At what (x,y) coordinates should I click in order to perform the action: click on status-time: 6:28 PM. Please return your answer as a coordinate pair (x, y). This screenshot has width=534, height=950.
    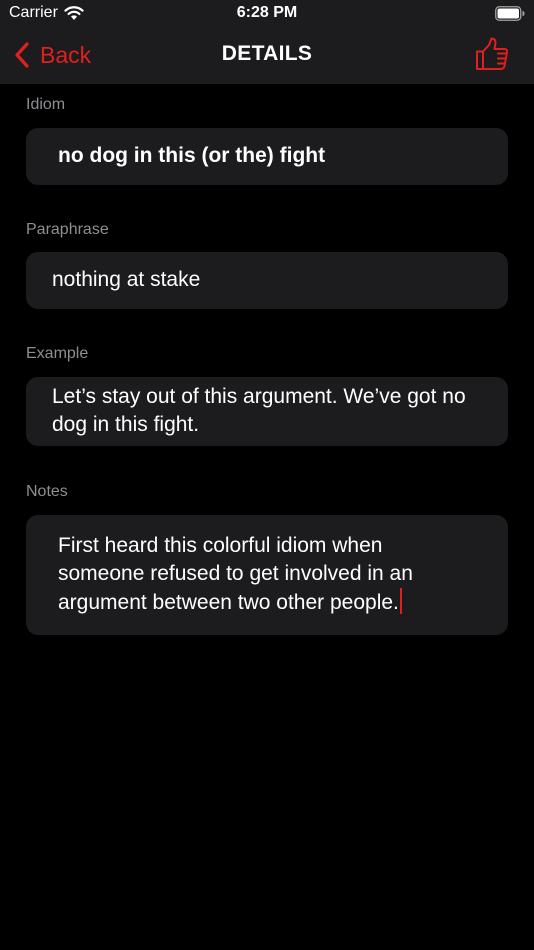
    Looking at the image, I should click on (267, 12).